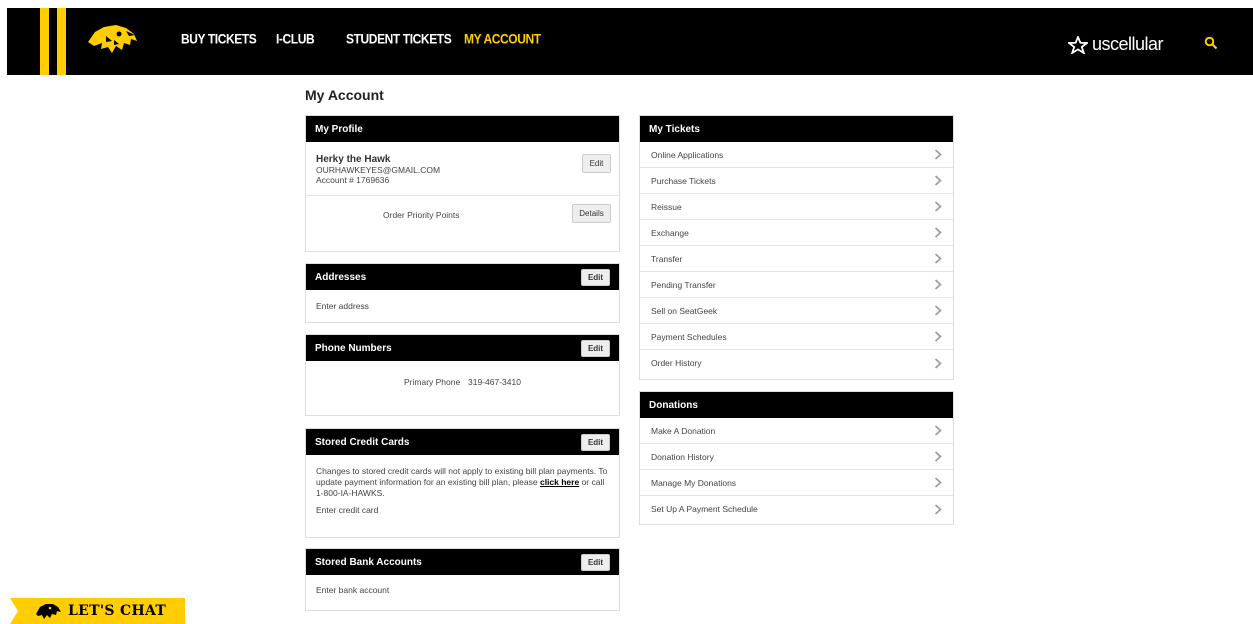  I want to click on nav-i-club: I-Club, so click(295, 39).